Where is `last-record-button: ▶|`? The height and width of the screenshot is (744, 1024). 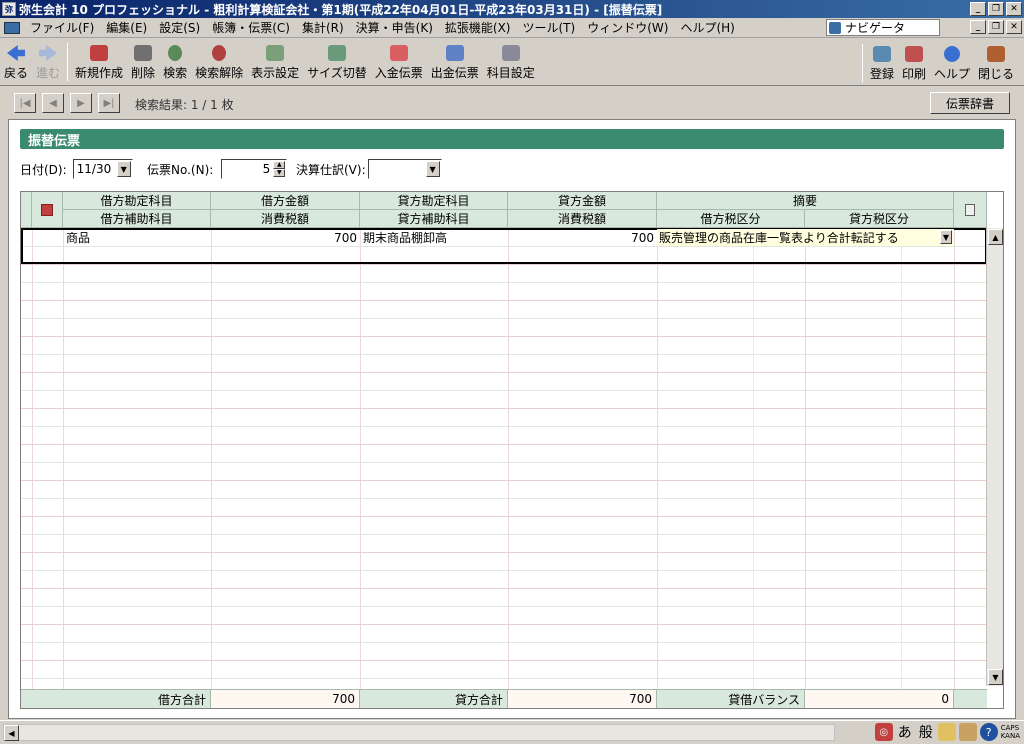
last-record-button: ▶| is located at coordinates (109, 103).